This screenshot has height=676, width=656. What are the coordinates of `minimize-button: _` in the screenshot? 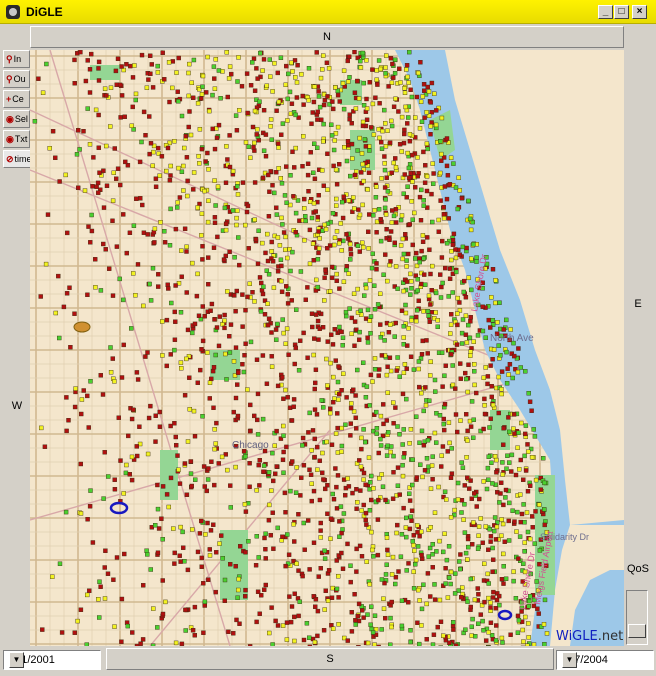 It's located at (605, 12).